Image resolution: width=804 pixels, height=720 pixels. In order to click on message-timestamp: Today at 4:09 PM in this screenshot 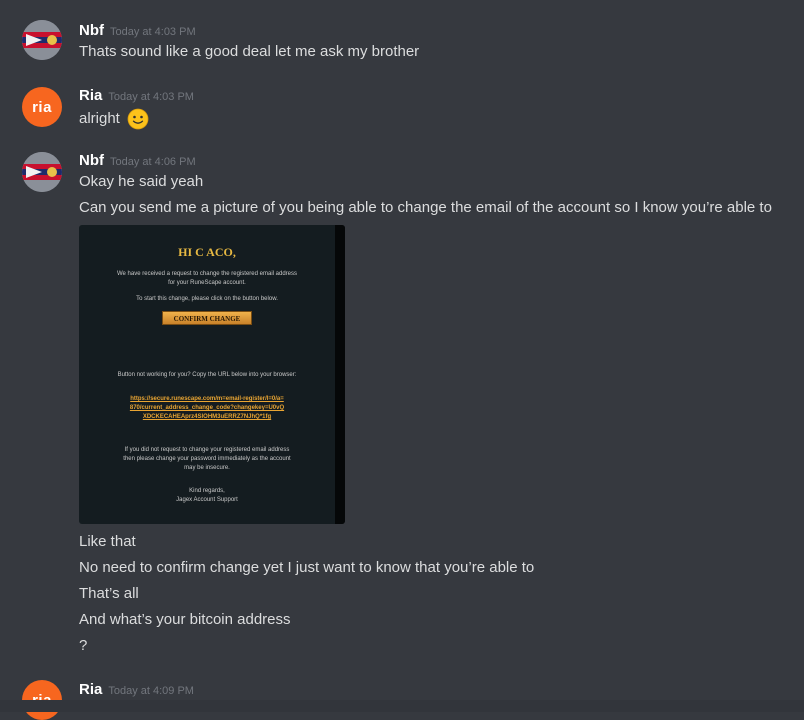, I will do `click(151, 691)`.